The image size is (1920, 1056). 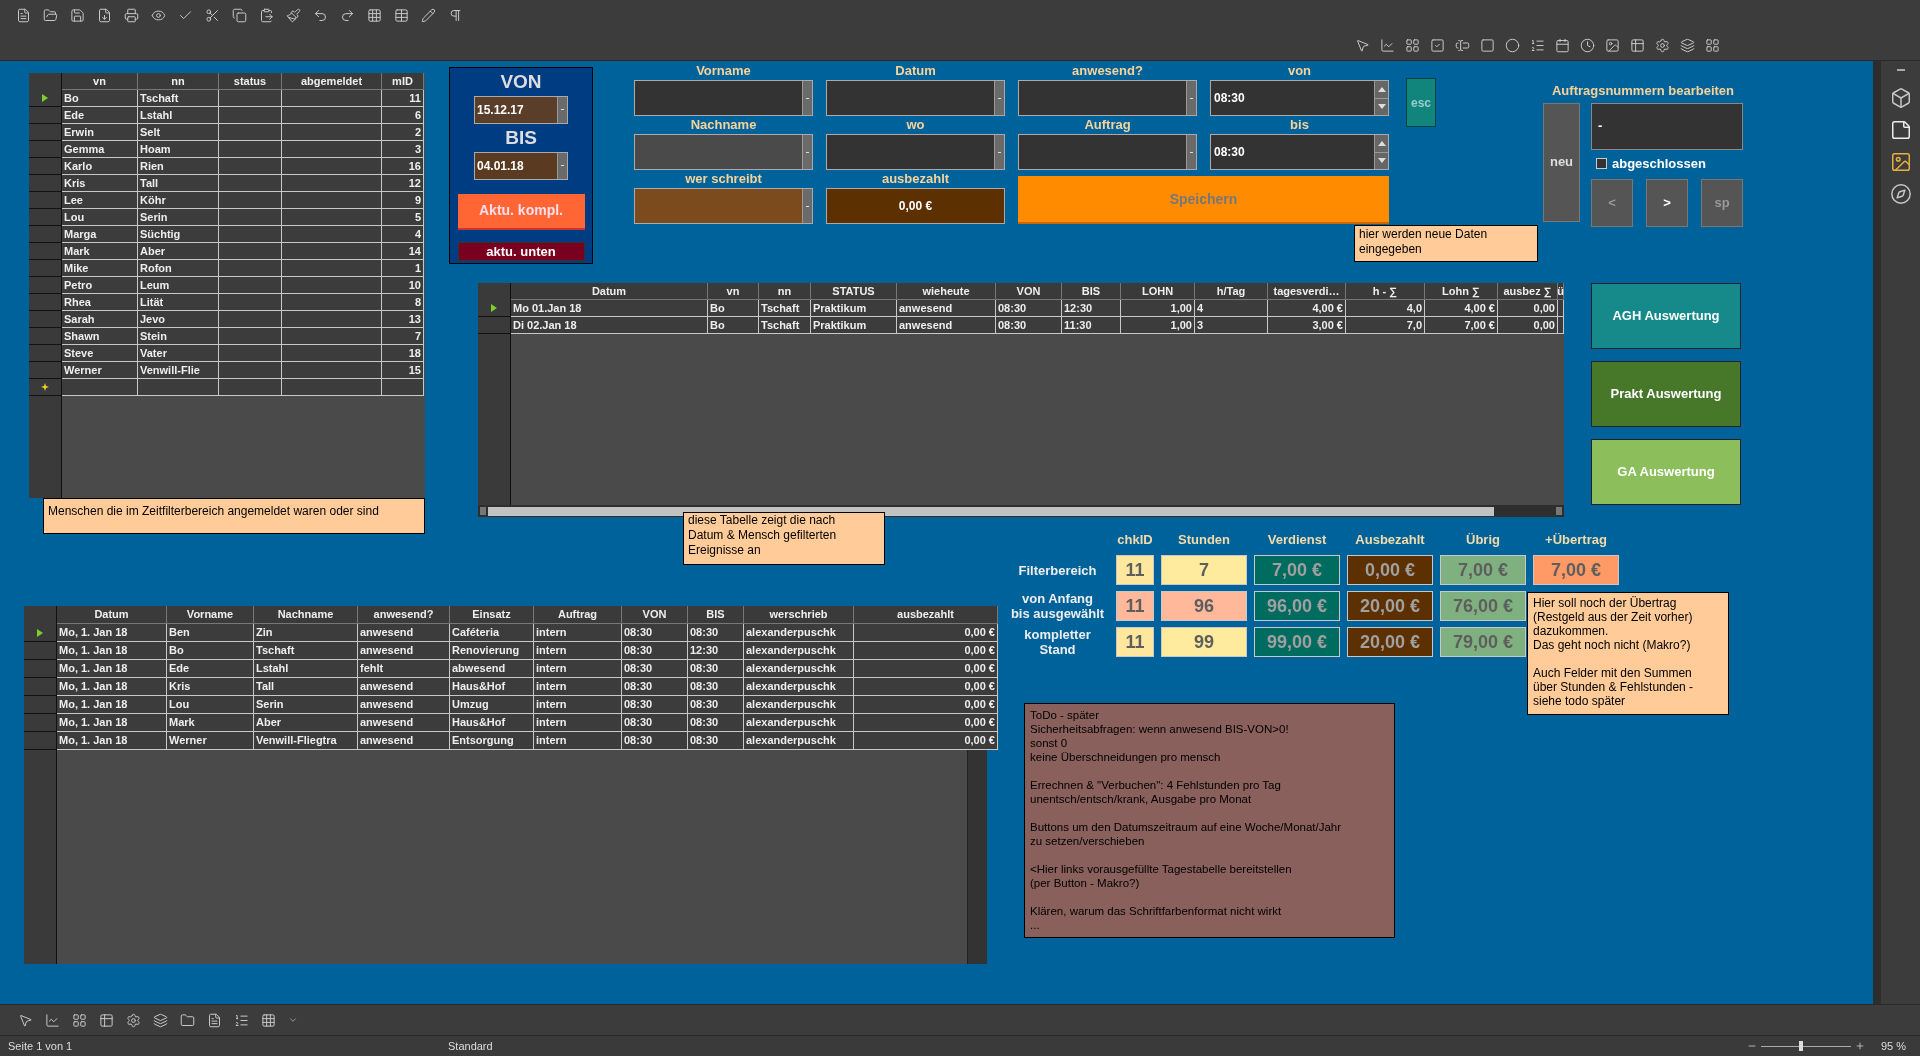 I want to click on report-button: Prakt Auswertung, so click(x=1666, y=394).